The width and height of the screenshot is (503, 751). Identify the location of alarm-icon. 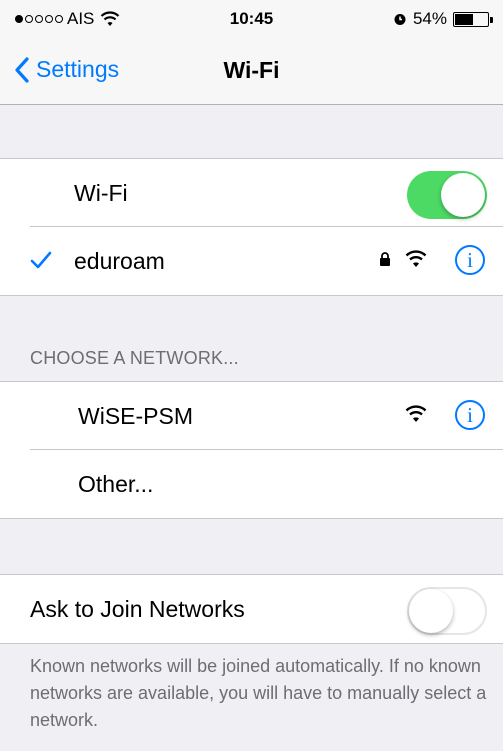
(400, 19).